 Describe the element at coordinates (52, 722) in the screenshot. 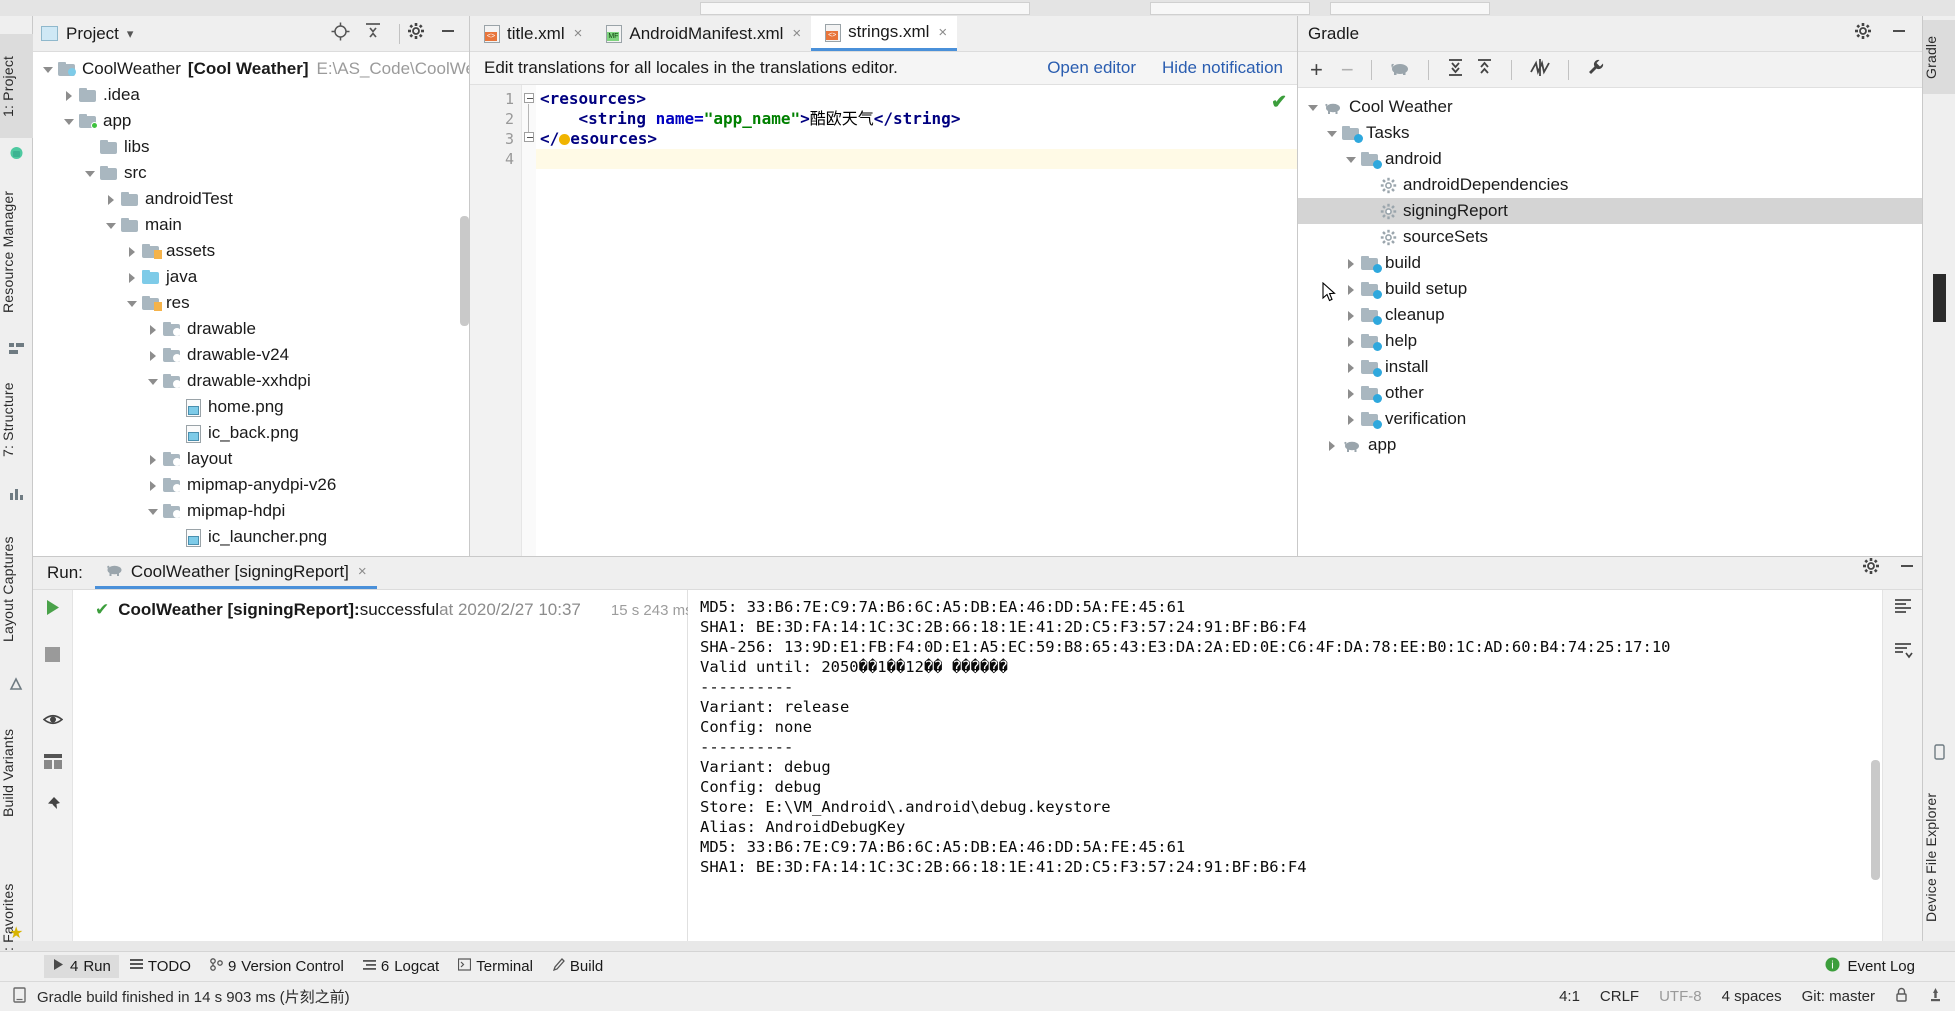

I see `eye-icon` at that location.